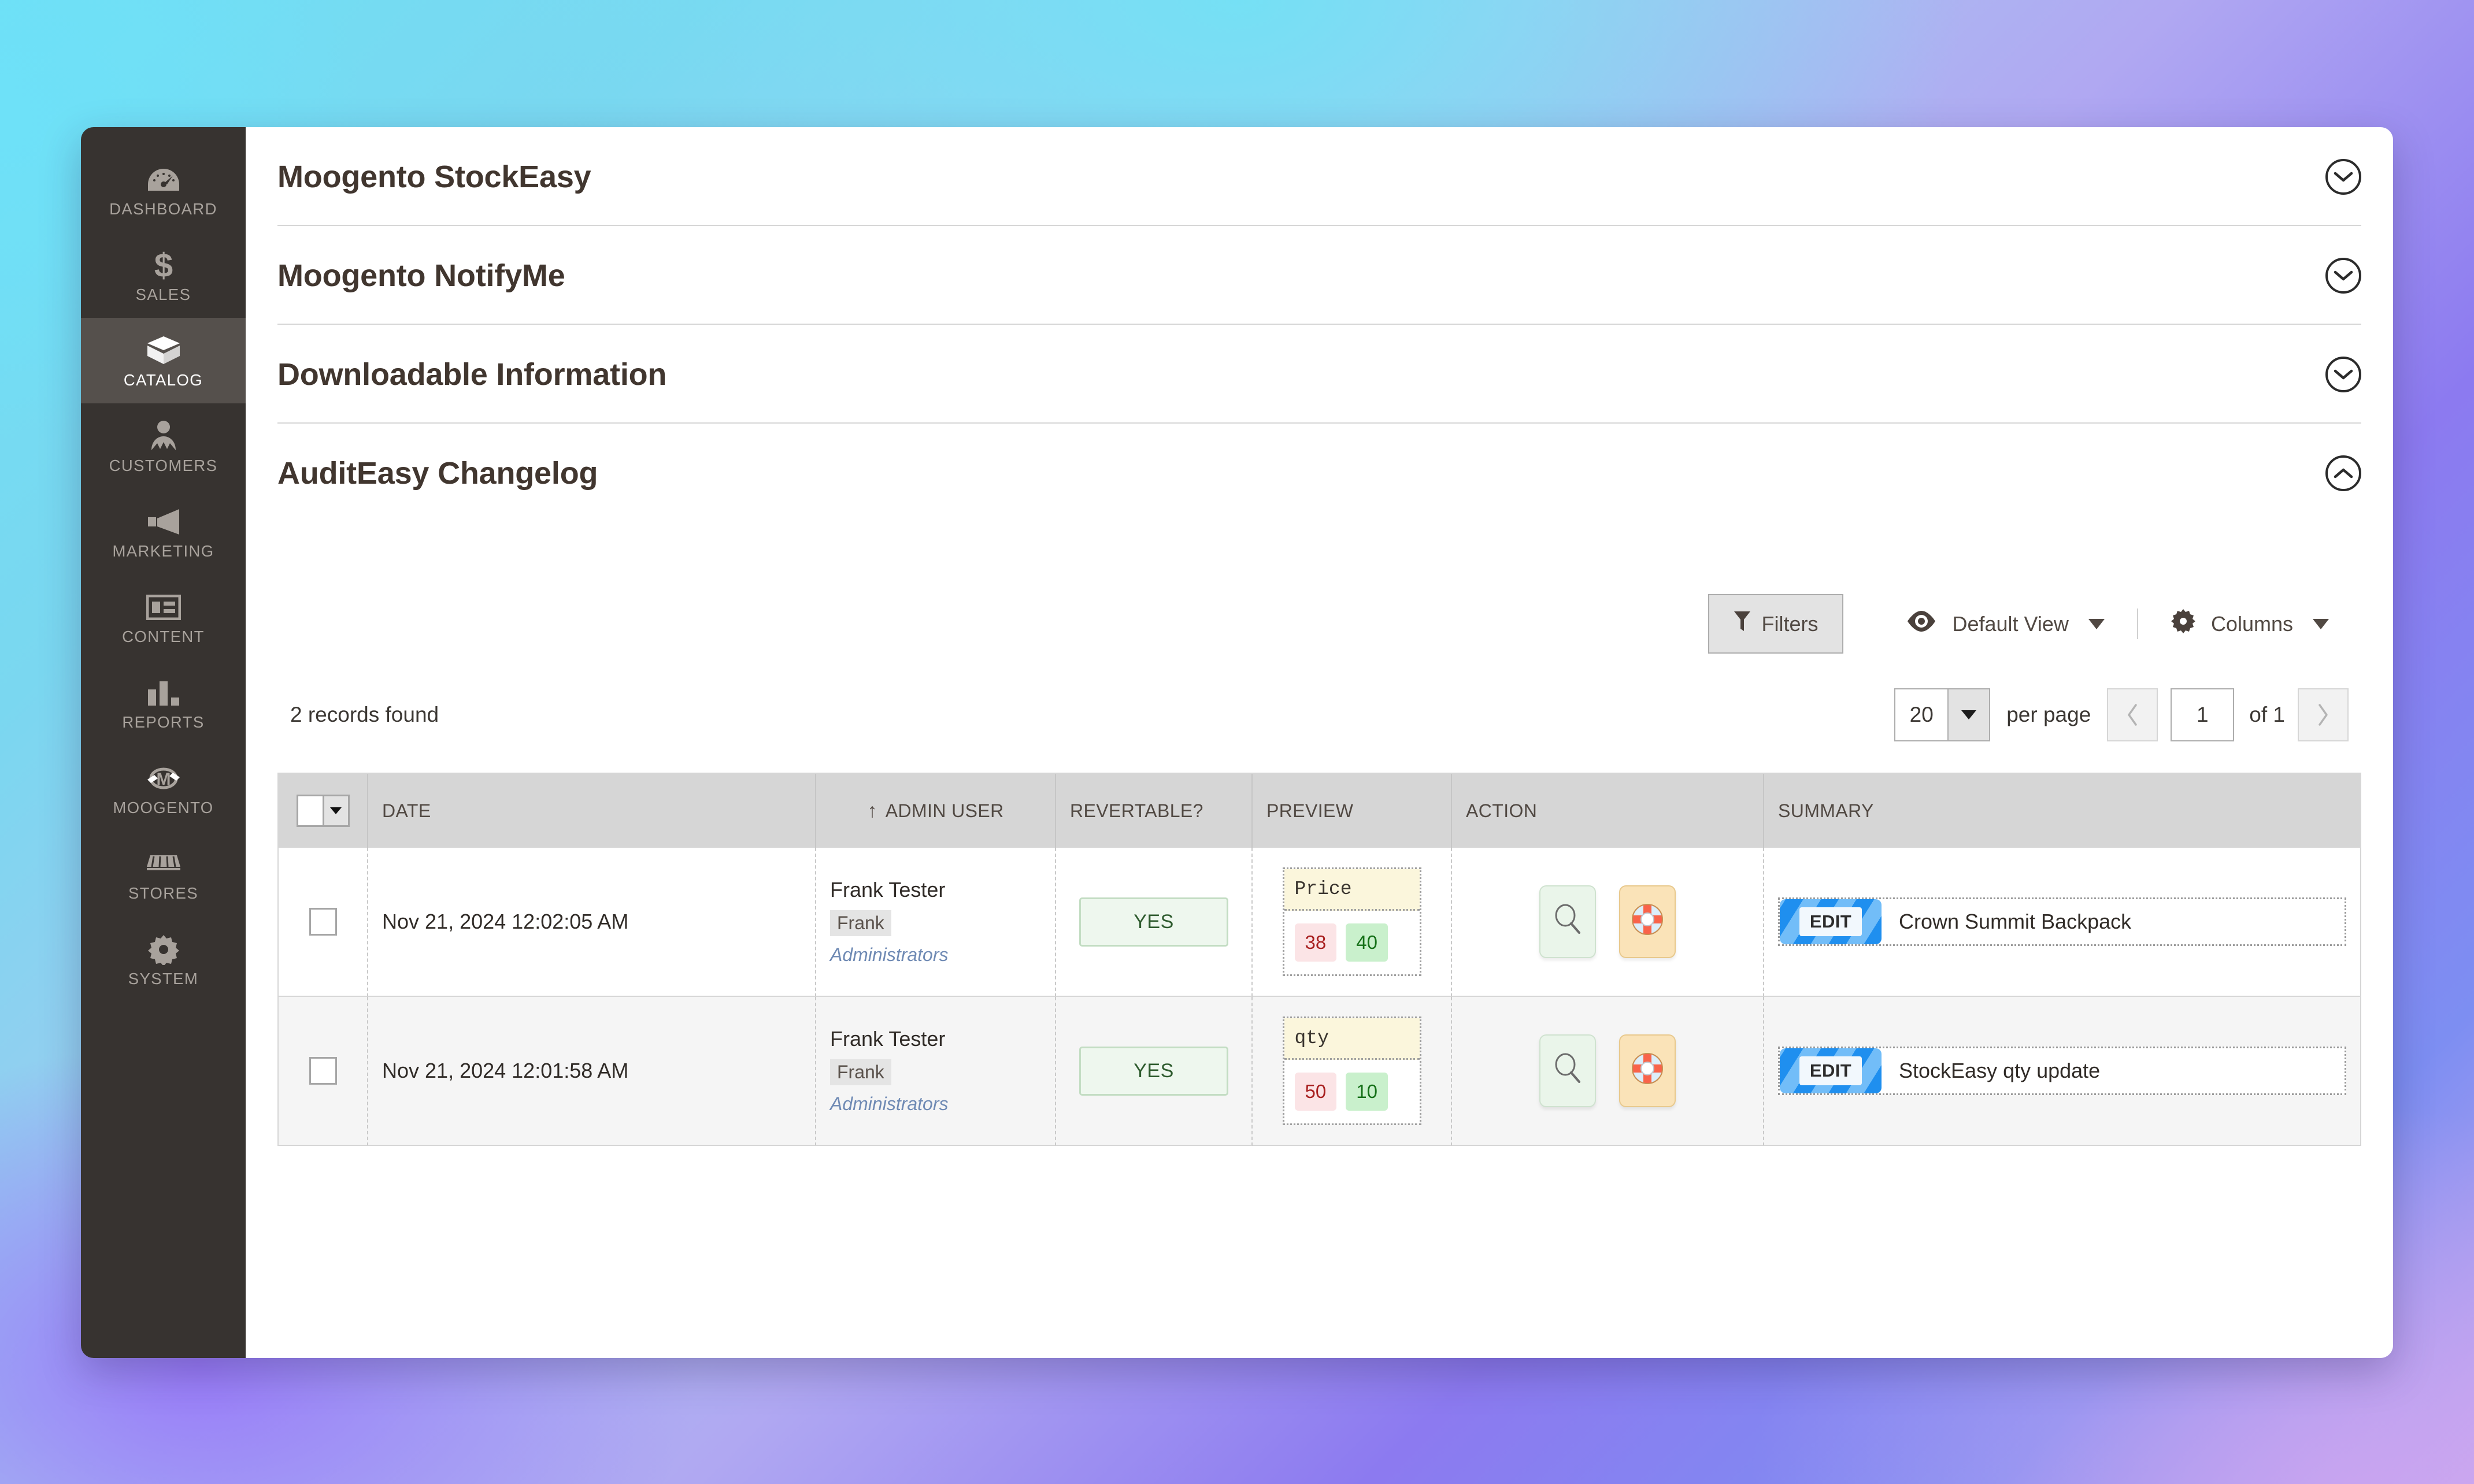 This screenshot has width=2474, height=1484. What do you see at coordinates (364, 714) in the screenshot?
I see `records-found-label: 2 records found` at bounding box center [364, 714].